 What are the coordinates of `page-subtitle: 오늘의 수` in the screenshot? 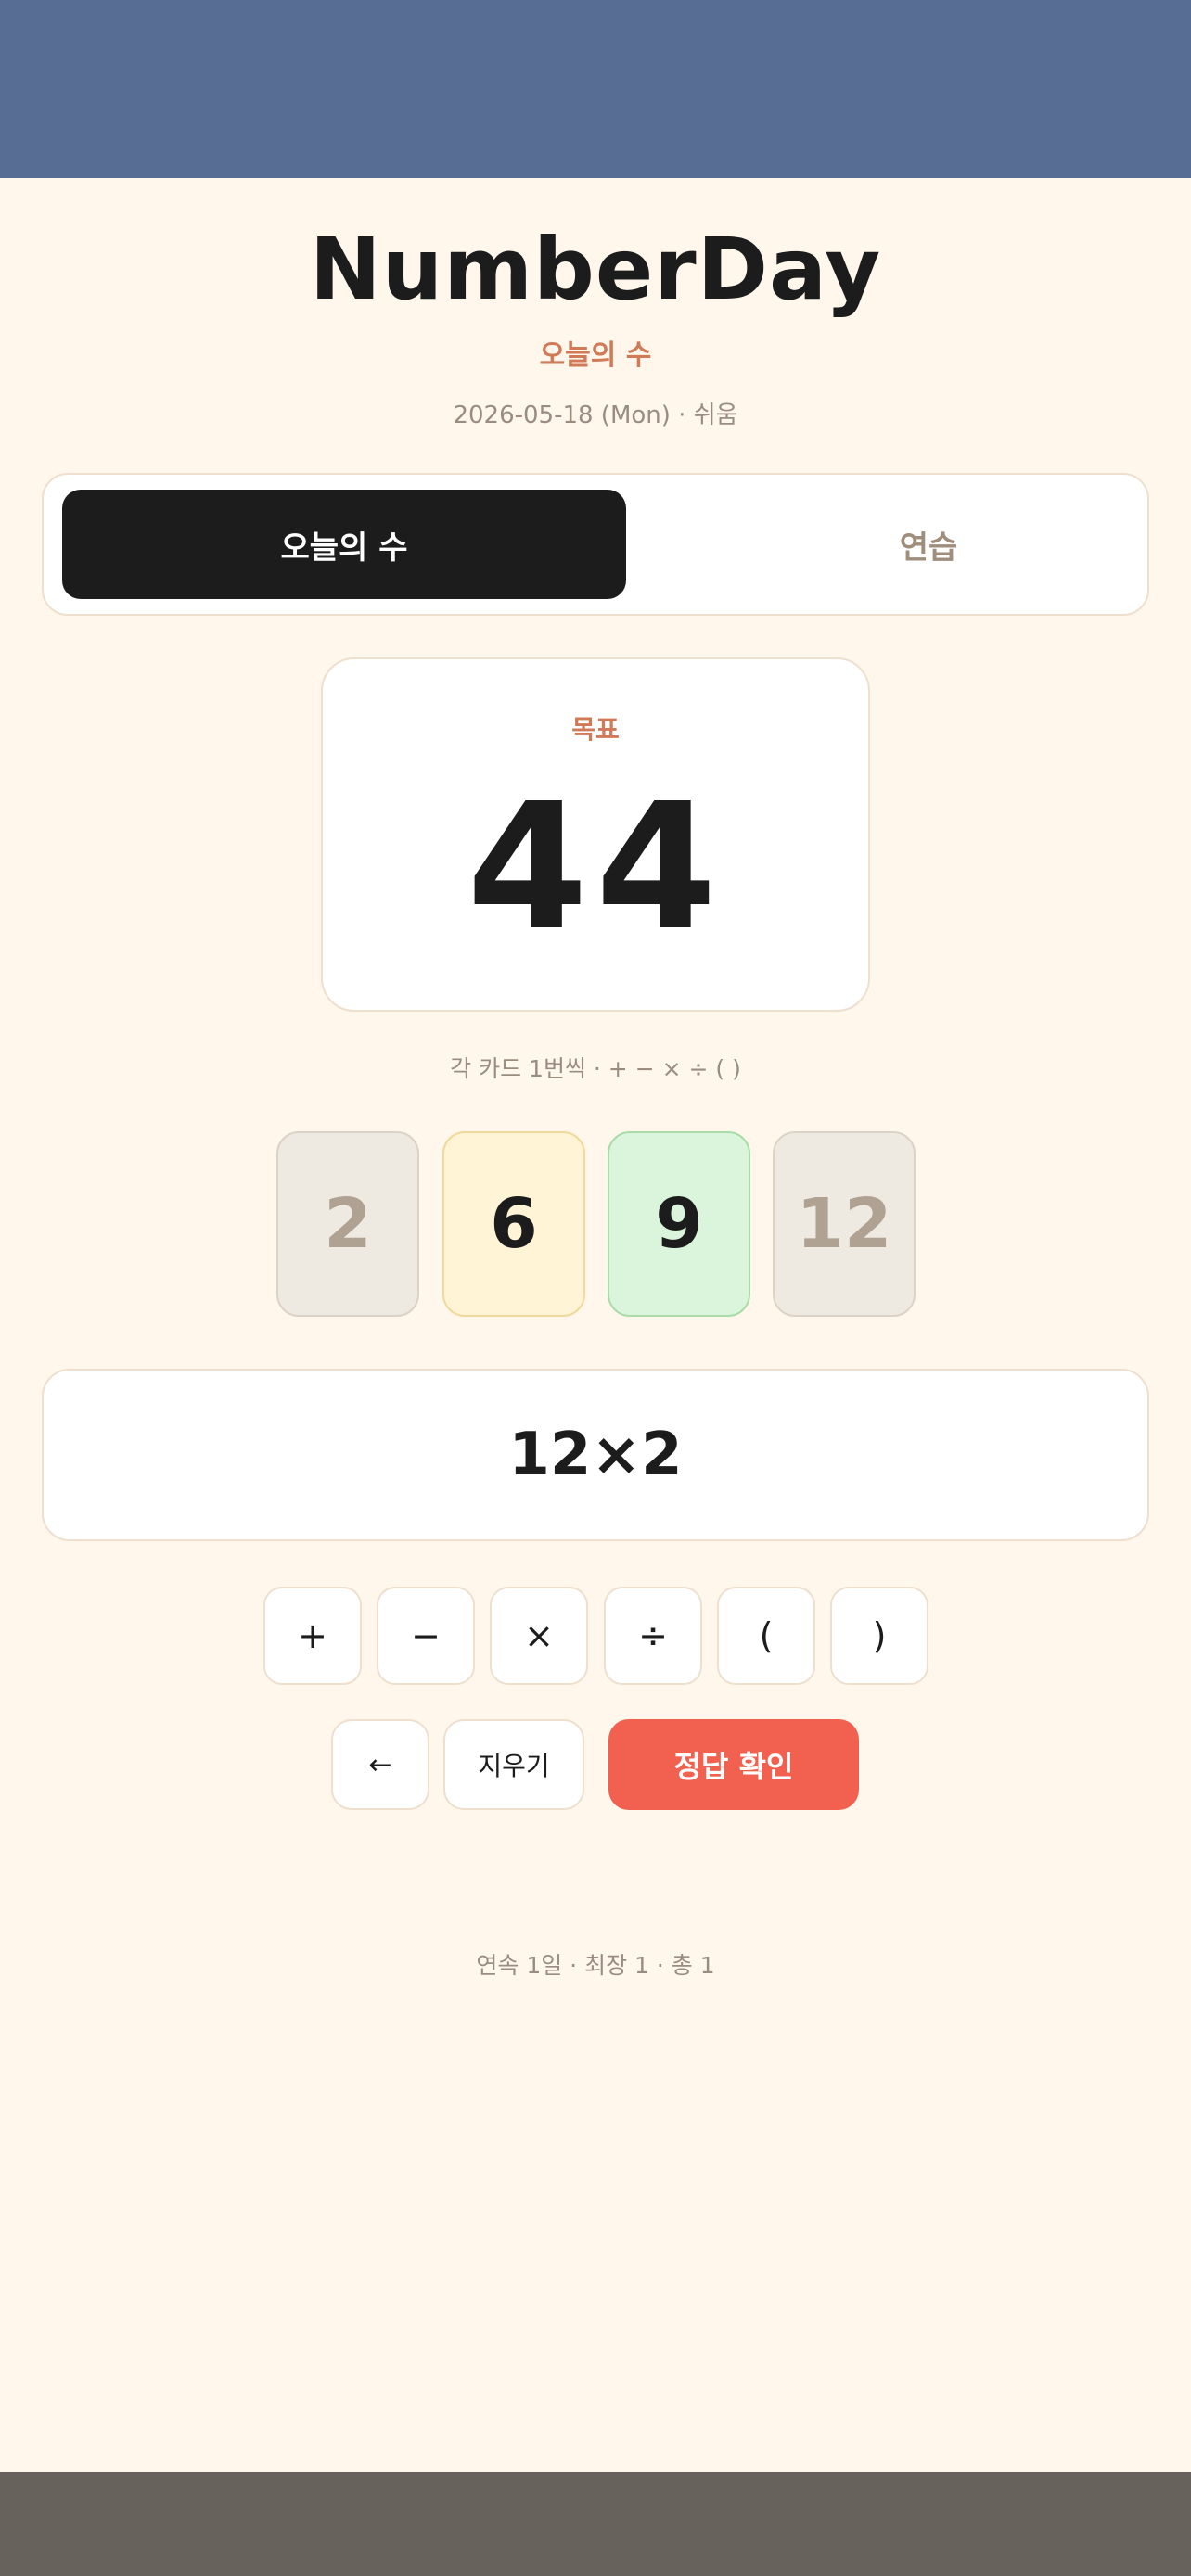 It's located at (595, 355).